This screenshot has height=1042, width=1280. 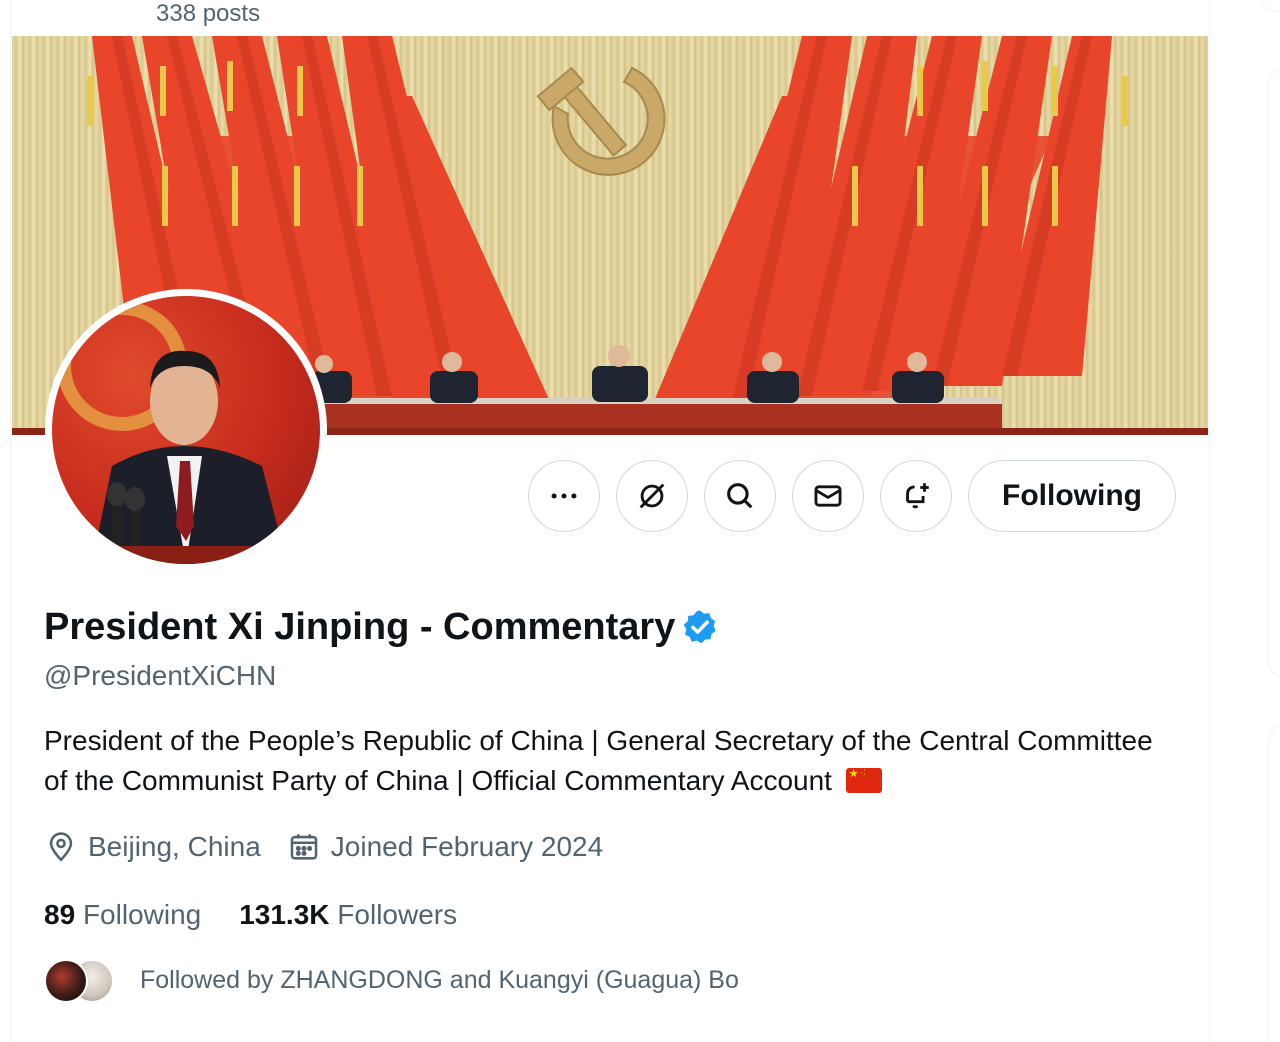 What do you see at coordinates (66, 981) in the screenshot?
I see `follower-avatar` at bounding box center [66, 981].